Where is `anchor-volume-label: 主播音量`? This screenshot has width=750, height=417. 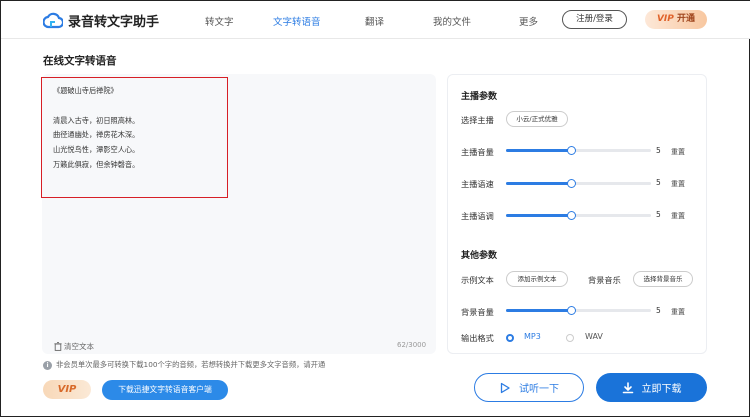
anchor-volume-label: 主播音量 is located at coordinates (477, 152).